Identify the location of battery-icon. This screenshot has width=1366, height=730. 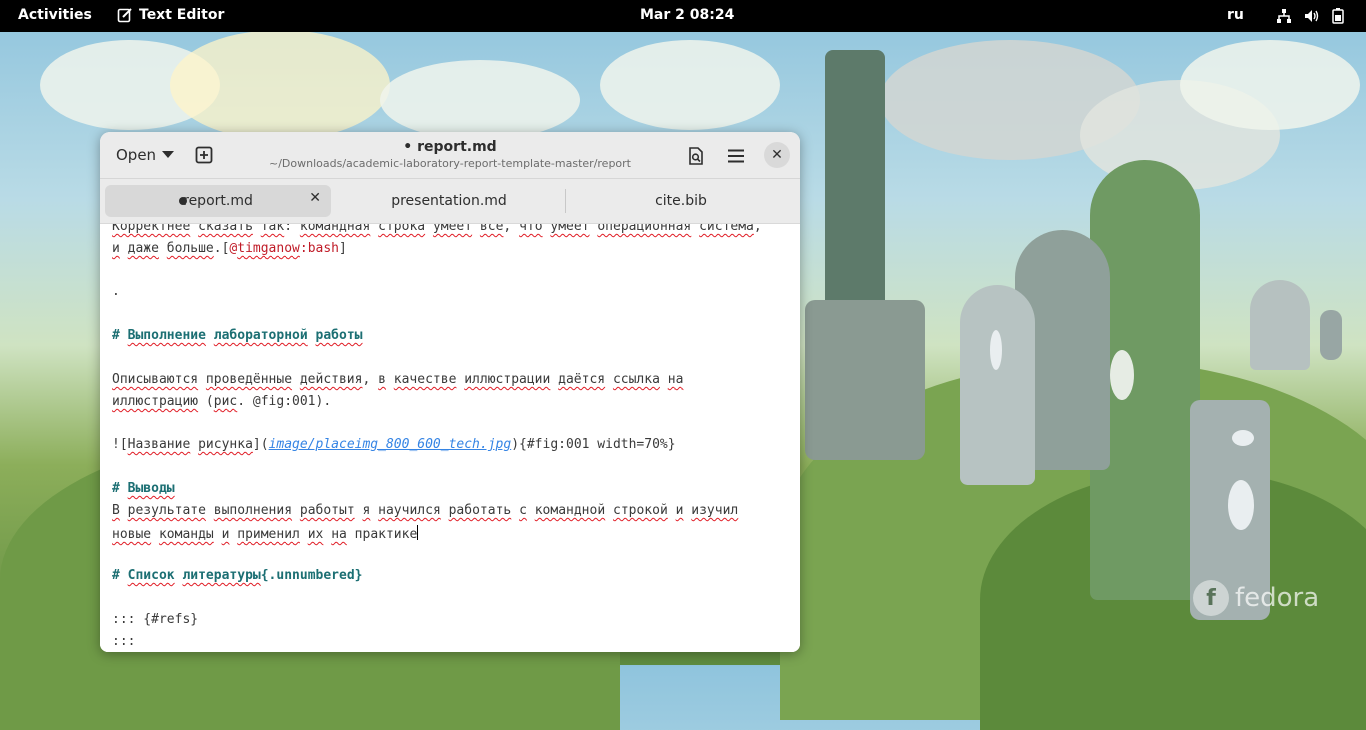
(1338, 16).